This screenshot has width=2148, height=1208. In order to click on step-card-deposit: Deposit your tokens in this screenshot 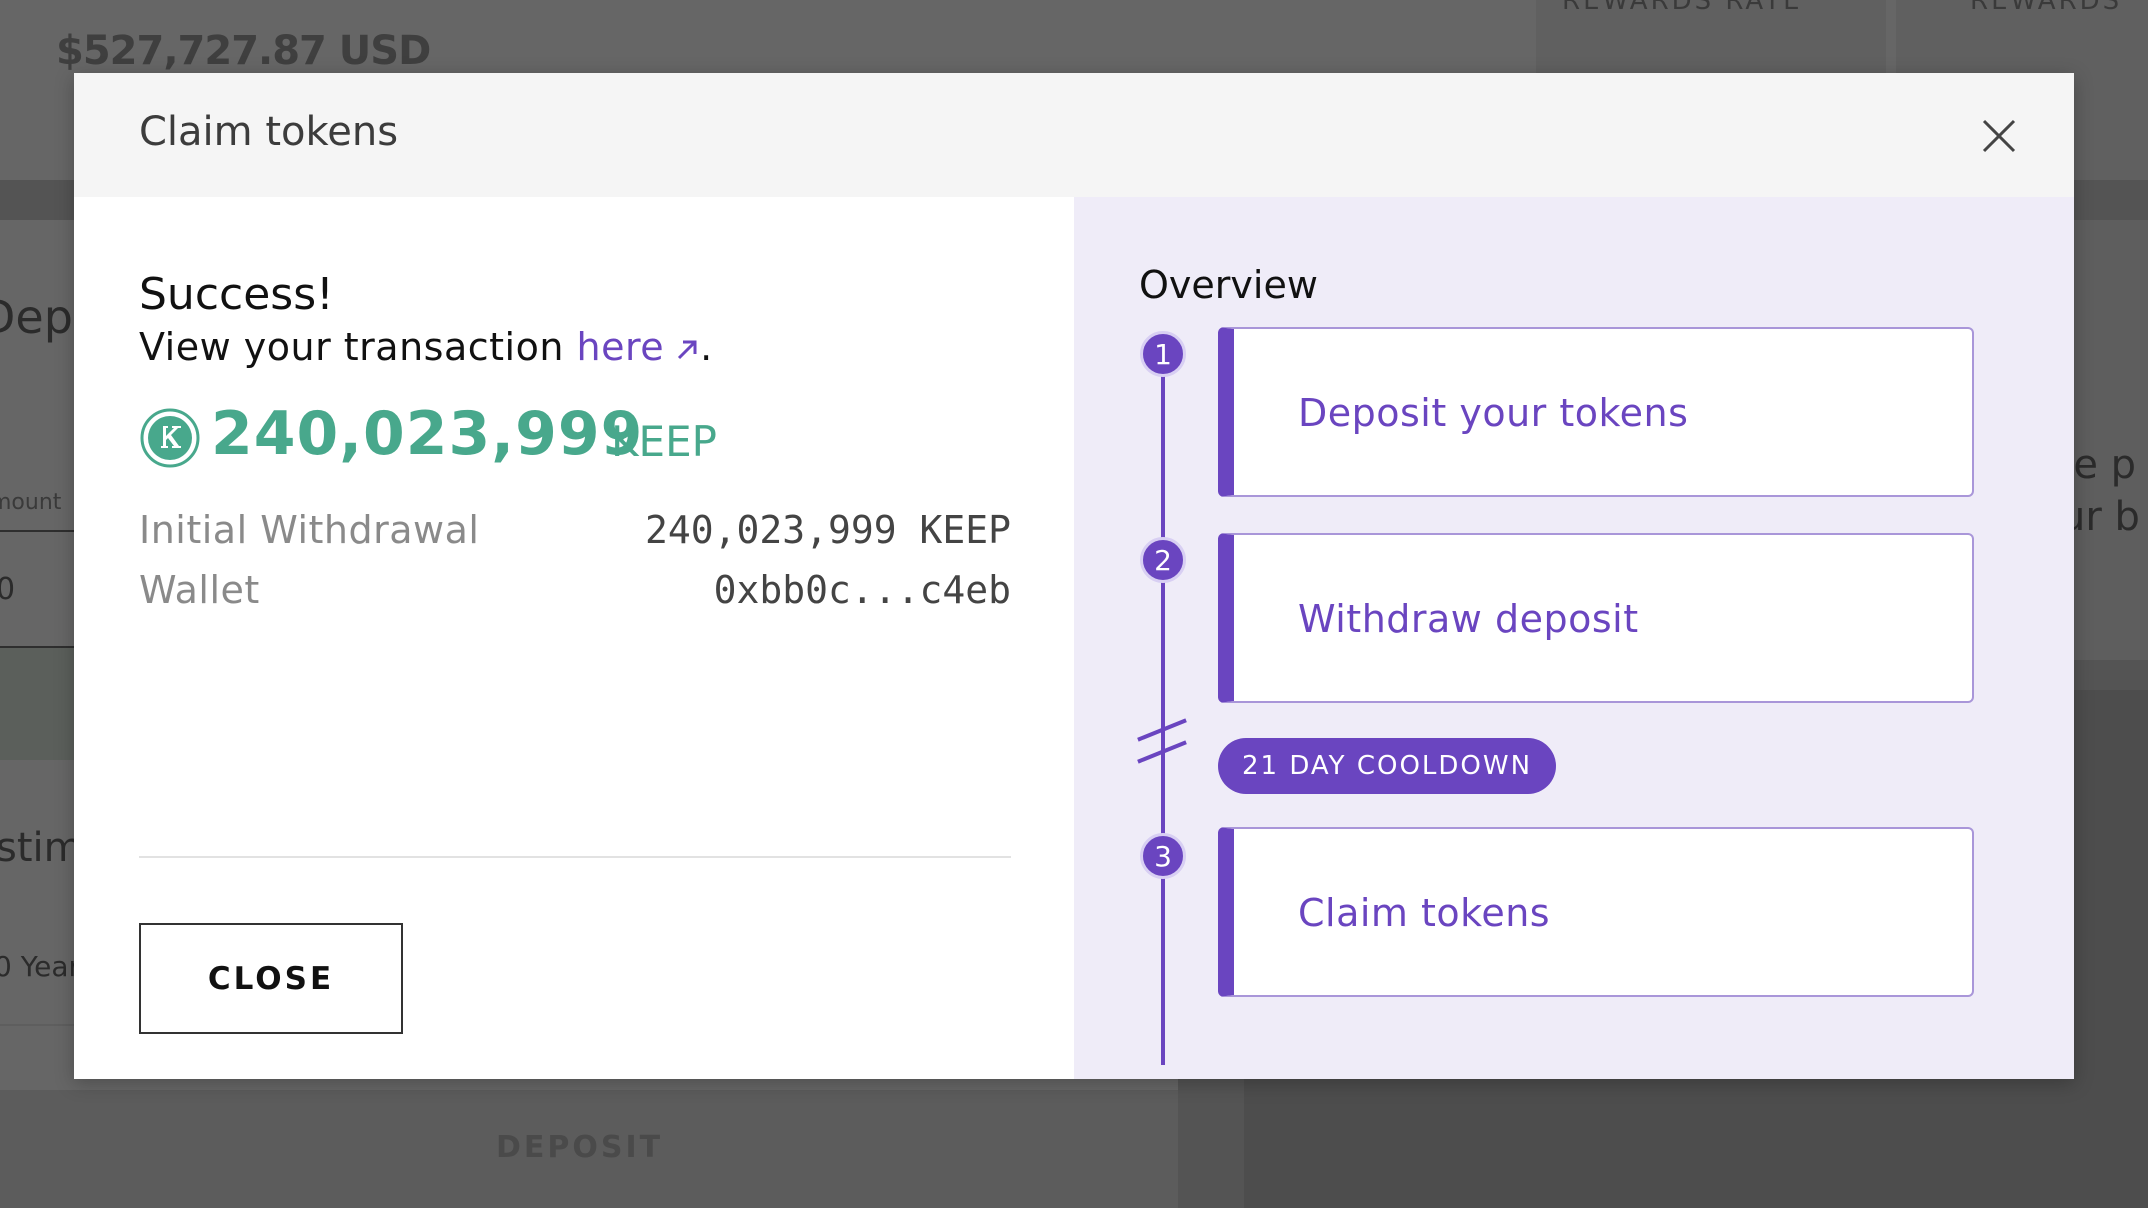, I will do `click(1596, 412)`.